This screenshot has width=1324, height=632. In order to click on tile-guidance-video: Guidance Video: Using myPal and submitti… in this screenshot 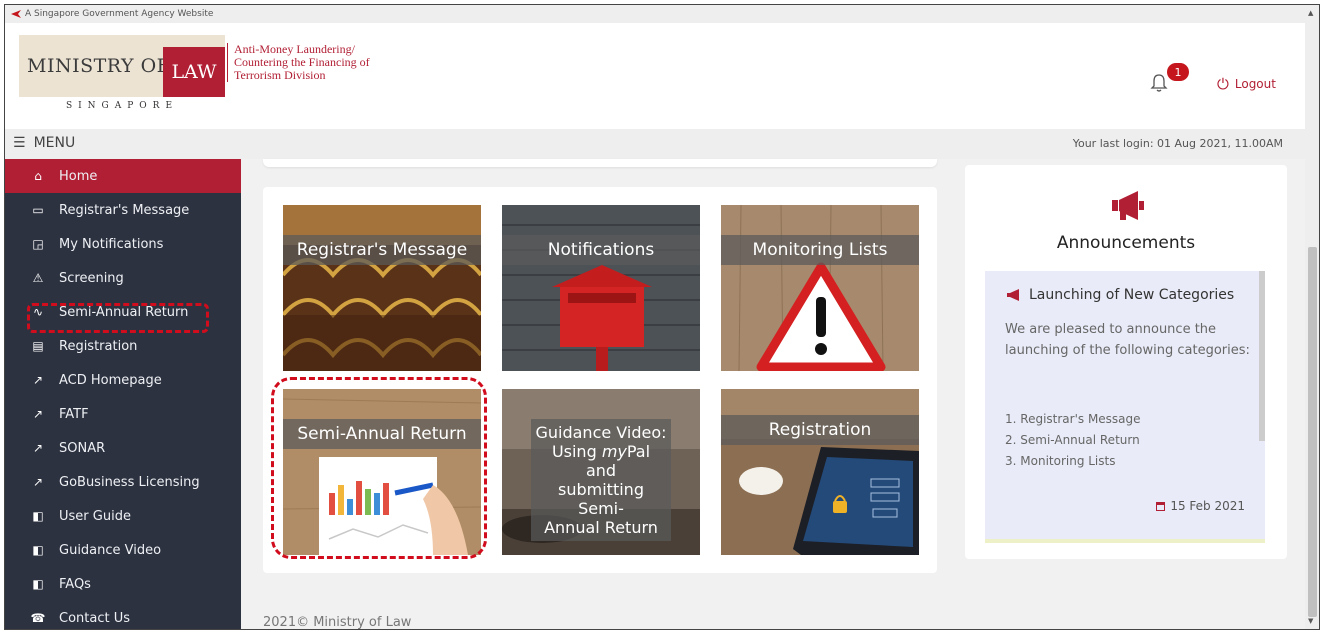, I will do `click(601, 472)`.